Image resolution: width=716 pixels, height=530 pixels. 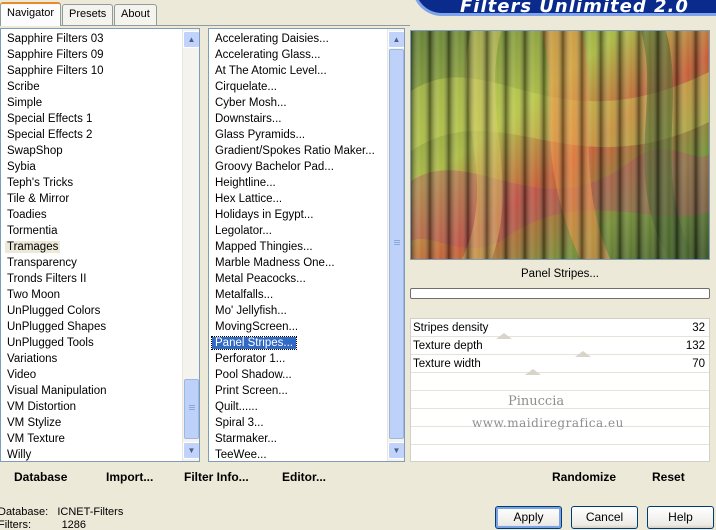 What do you see at coordinates (91, 231) in the screenshot?
I see `category-item: Tormentia` at bounding box center [91, 231].